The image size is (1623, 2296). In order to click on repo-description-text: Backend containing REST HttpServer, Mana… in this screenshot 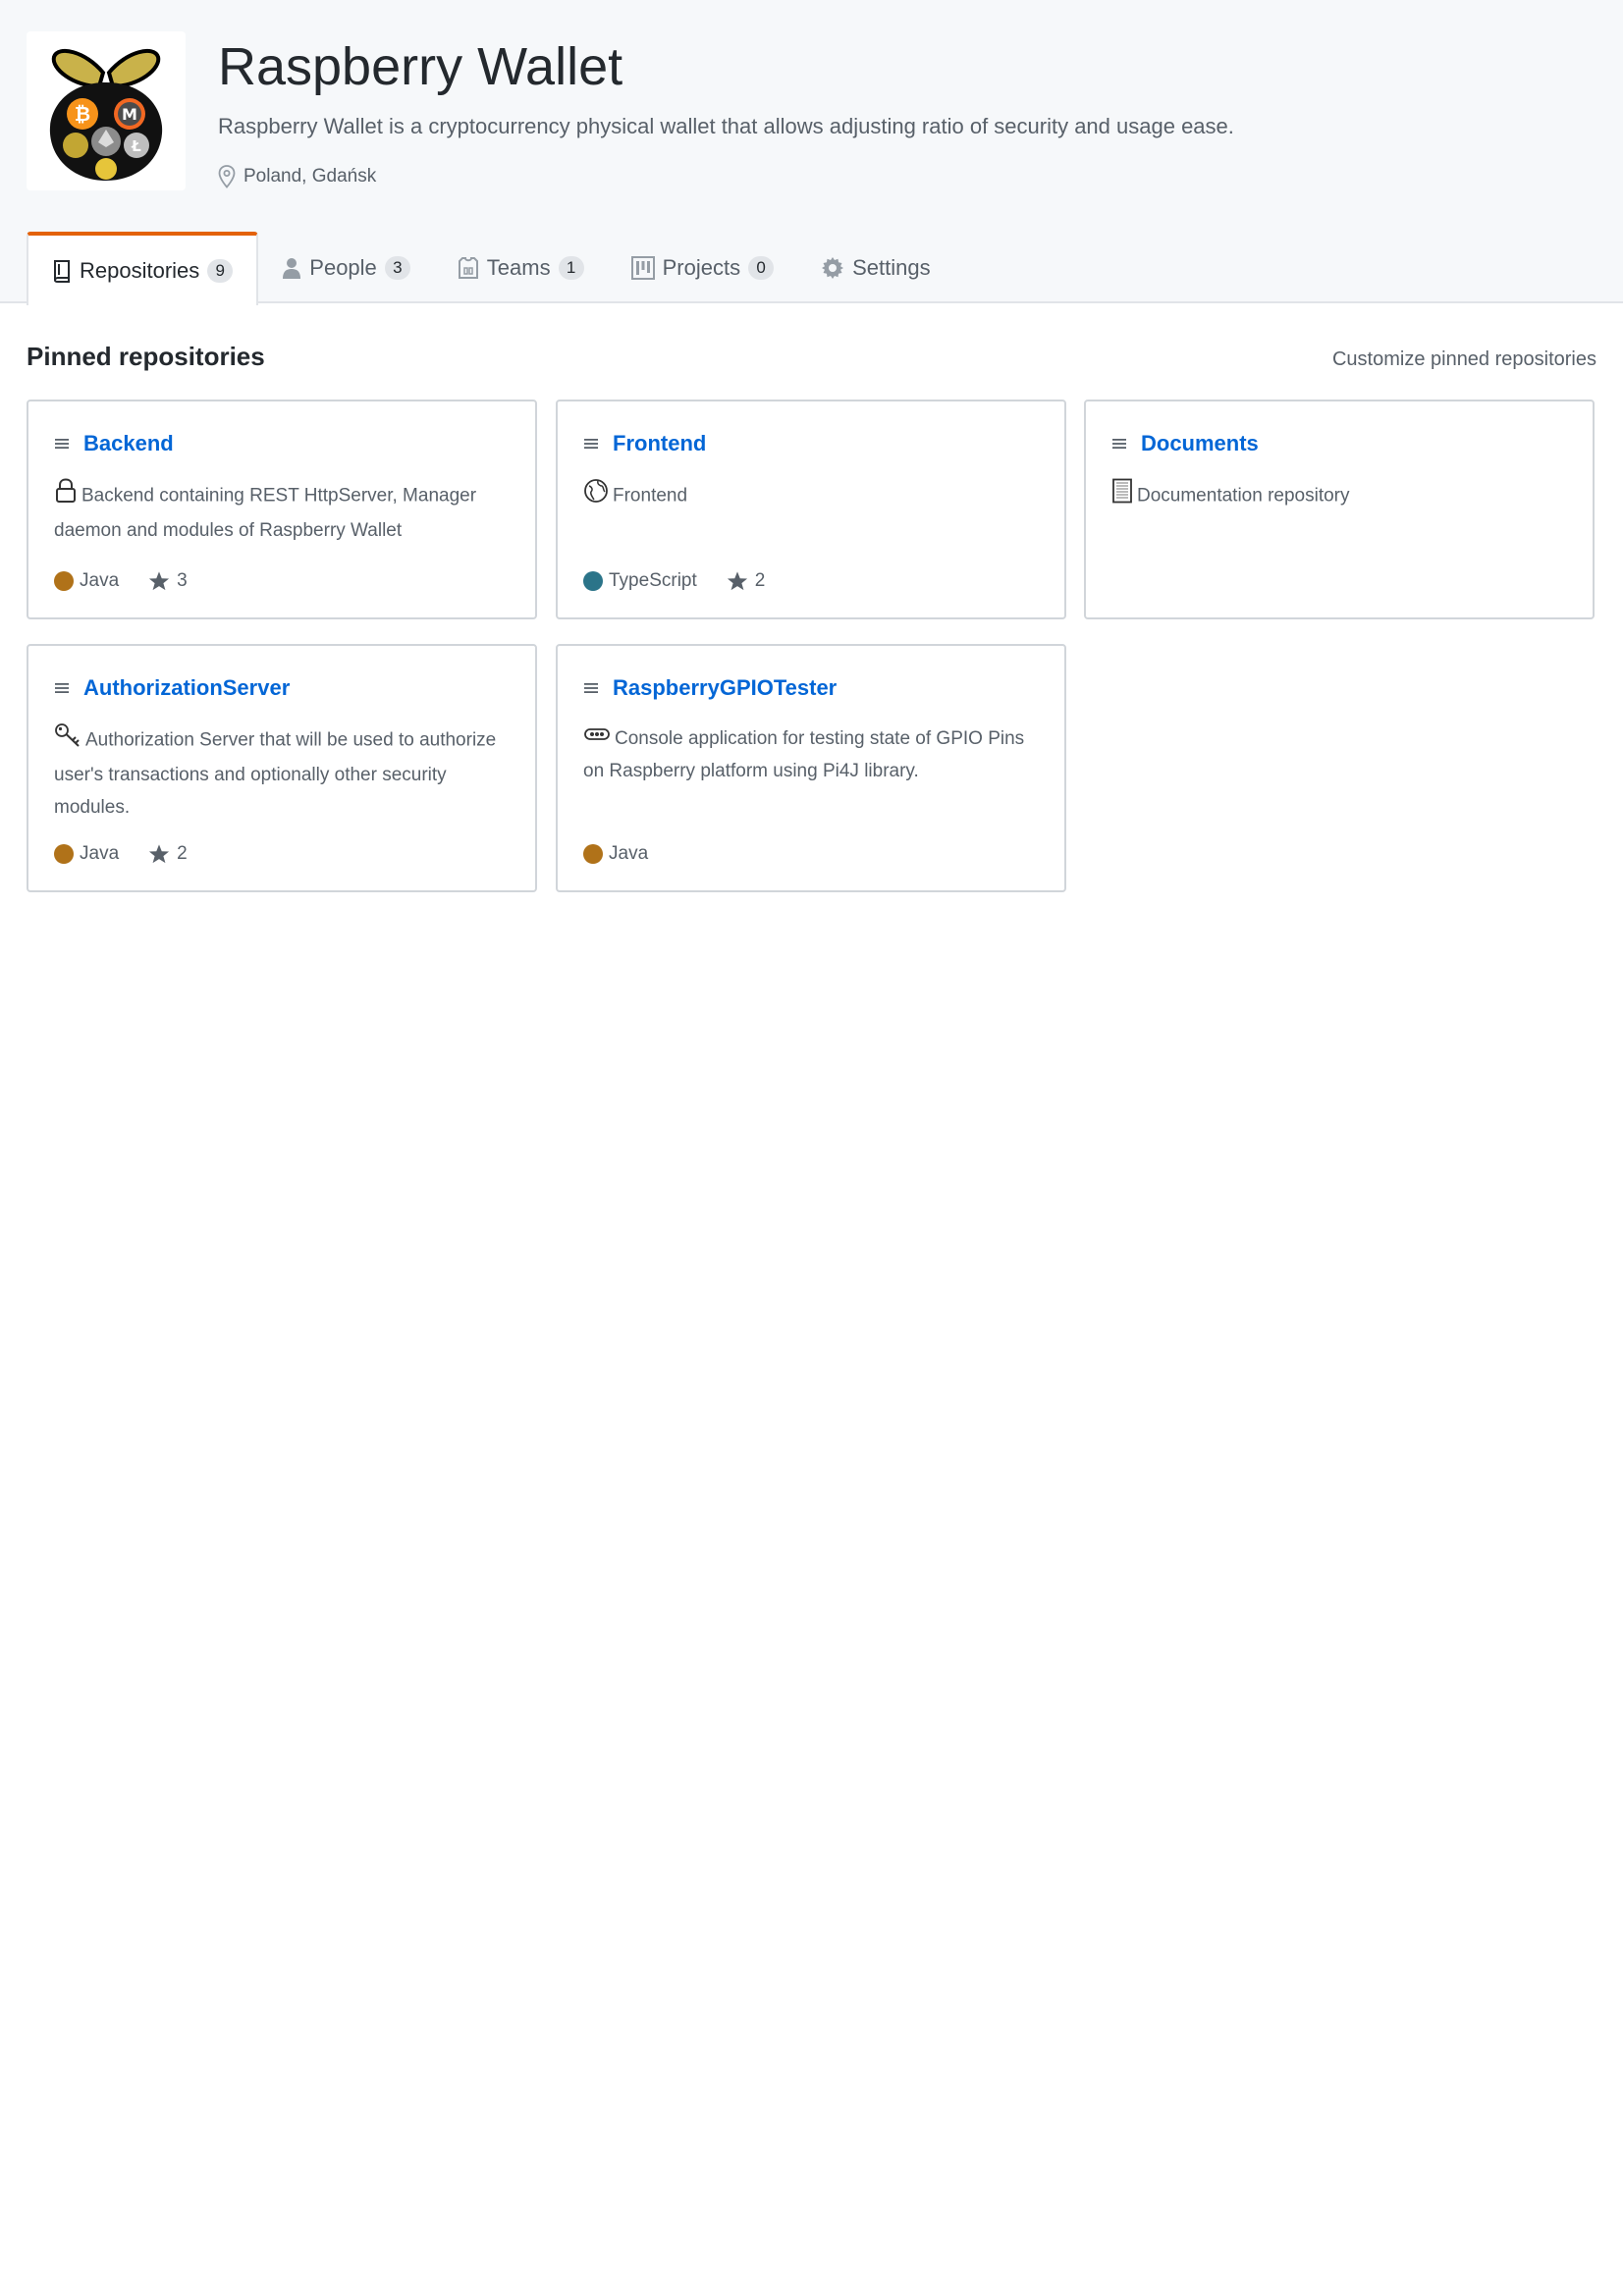, I will do `click(265, 513)`.